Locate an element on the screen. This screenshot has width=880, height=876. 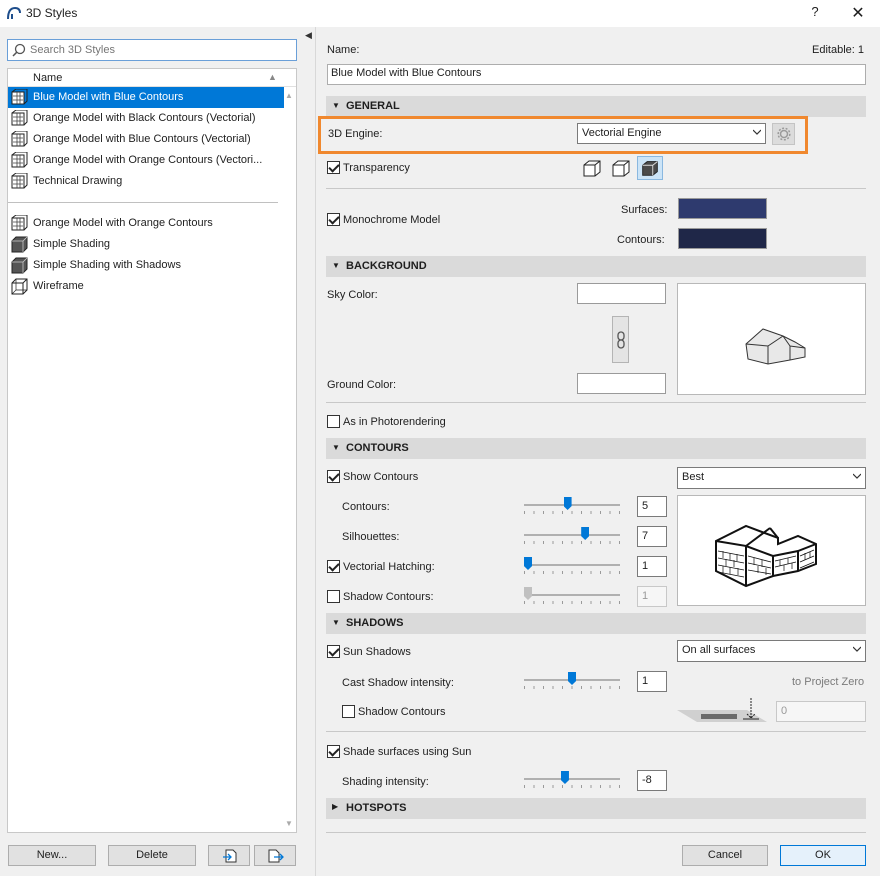
shadow-contours-value-field: 1 is located at coordinates (652, 596).